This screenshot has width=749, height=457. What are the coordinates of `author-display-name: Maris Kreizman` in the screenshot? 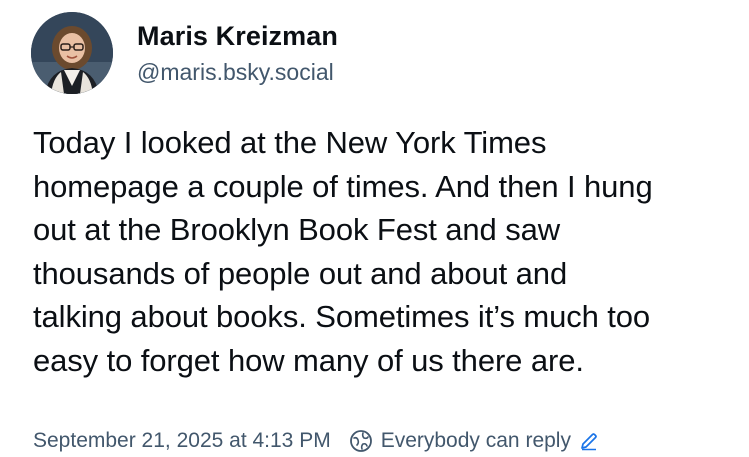 It's located at (237, 36).